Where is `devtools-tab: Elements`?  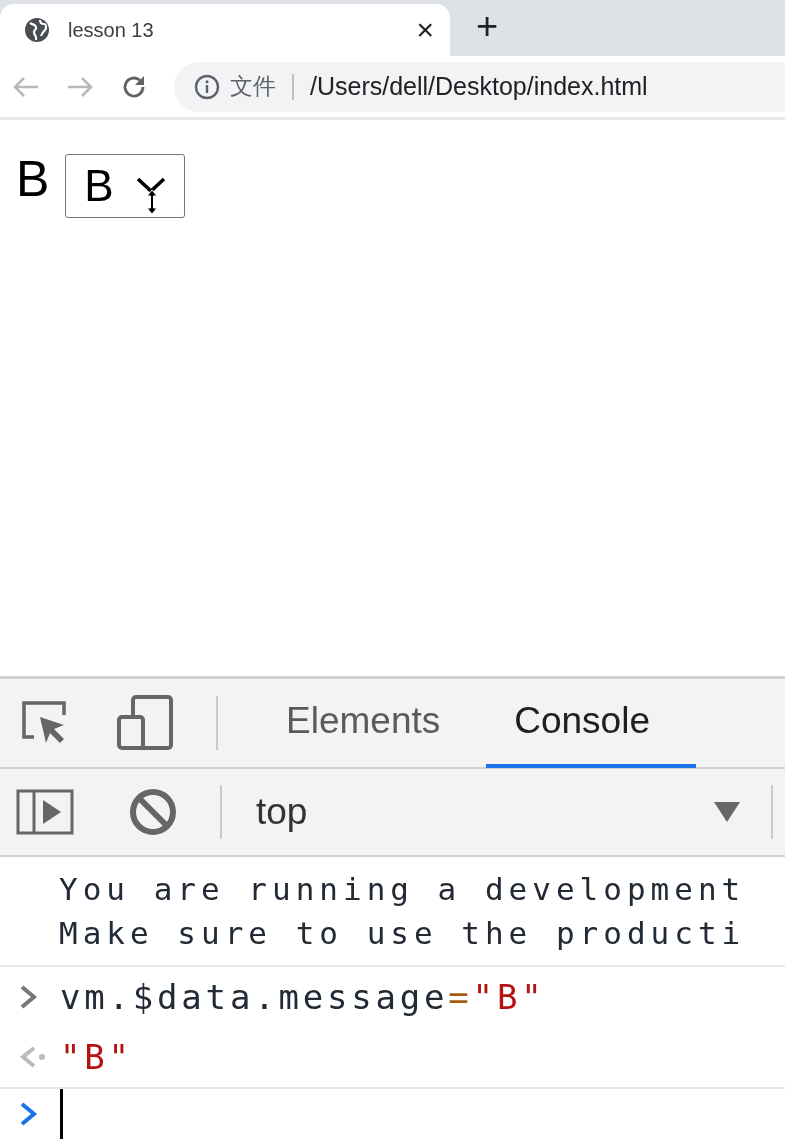
devtools-tab: Elements is located at coordinates (372, 723).